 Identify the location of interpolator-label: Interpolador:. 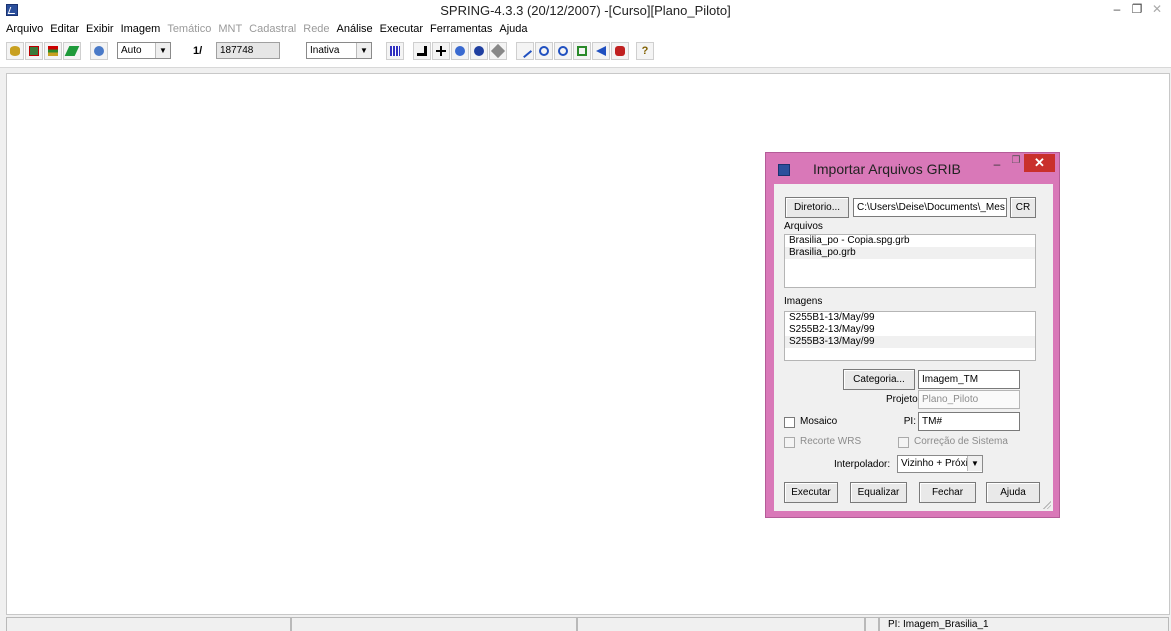
(862, 464).